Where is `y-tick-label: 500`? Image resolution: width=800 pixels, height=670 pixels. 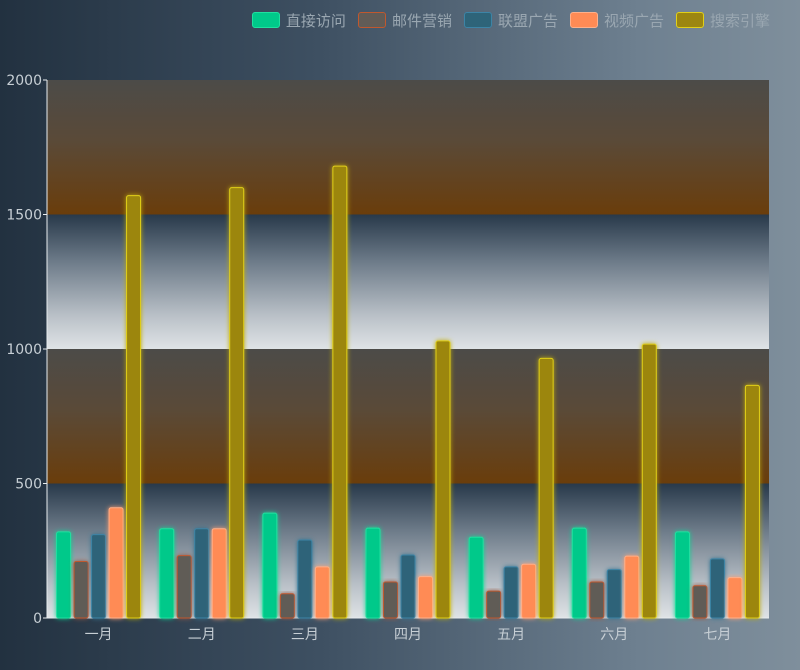
y-tick-label: 500 is located at coordinates (28, 485).